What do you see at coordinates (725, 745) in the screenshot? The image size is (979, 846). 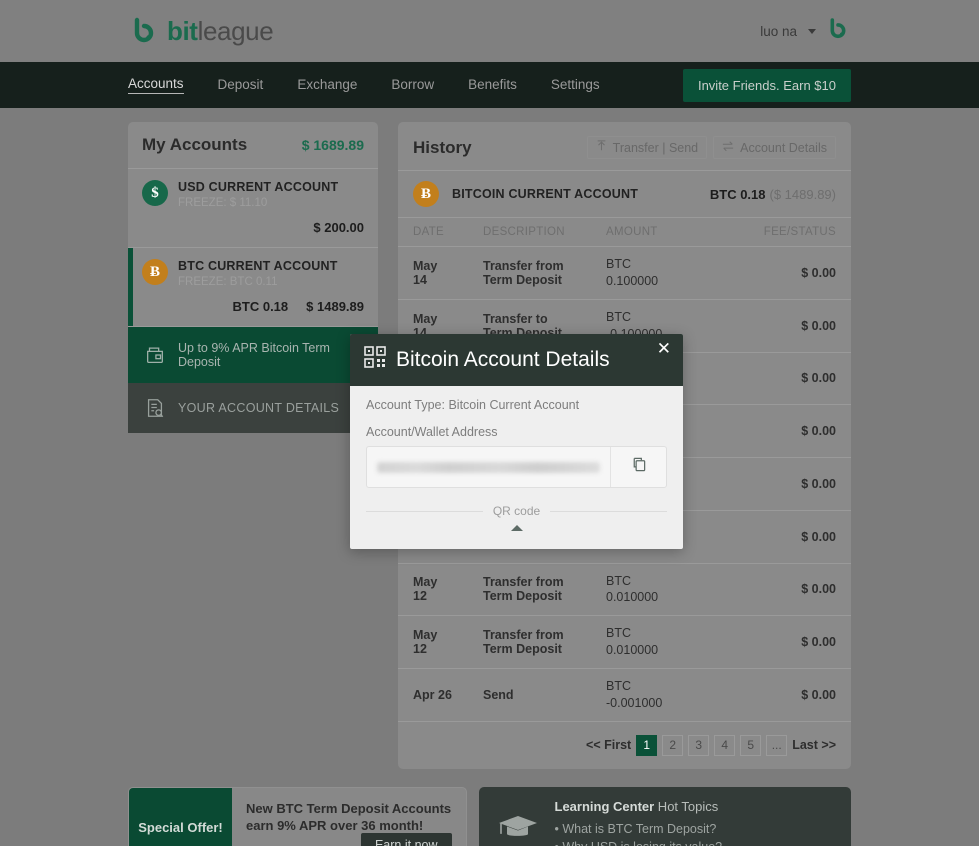 I see `pagination-page-4: 4` at bounding box center [725, 745].